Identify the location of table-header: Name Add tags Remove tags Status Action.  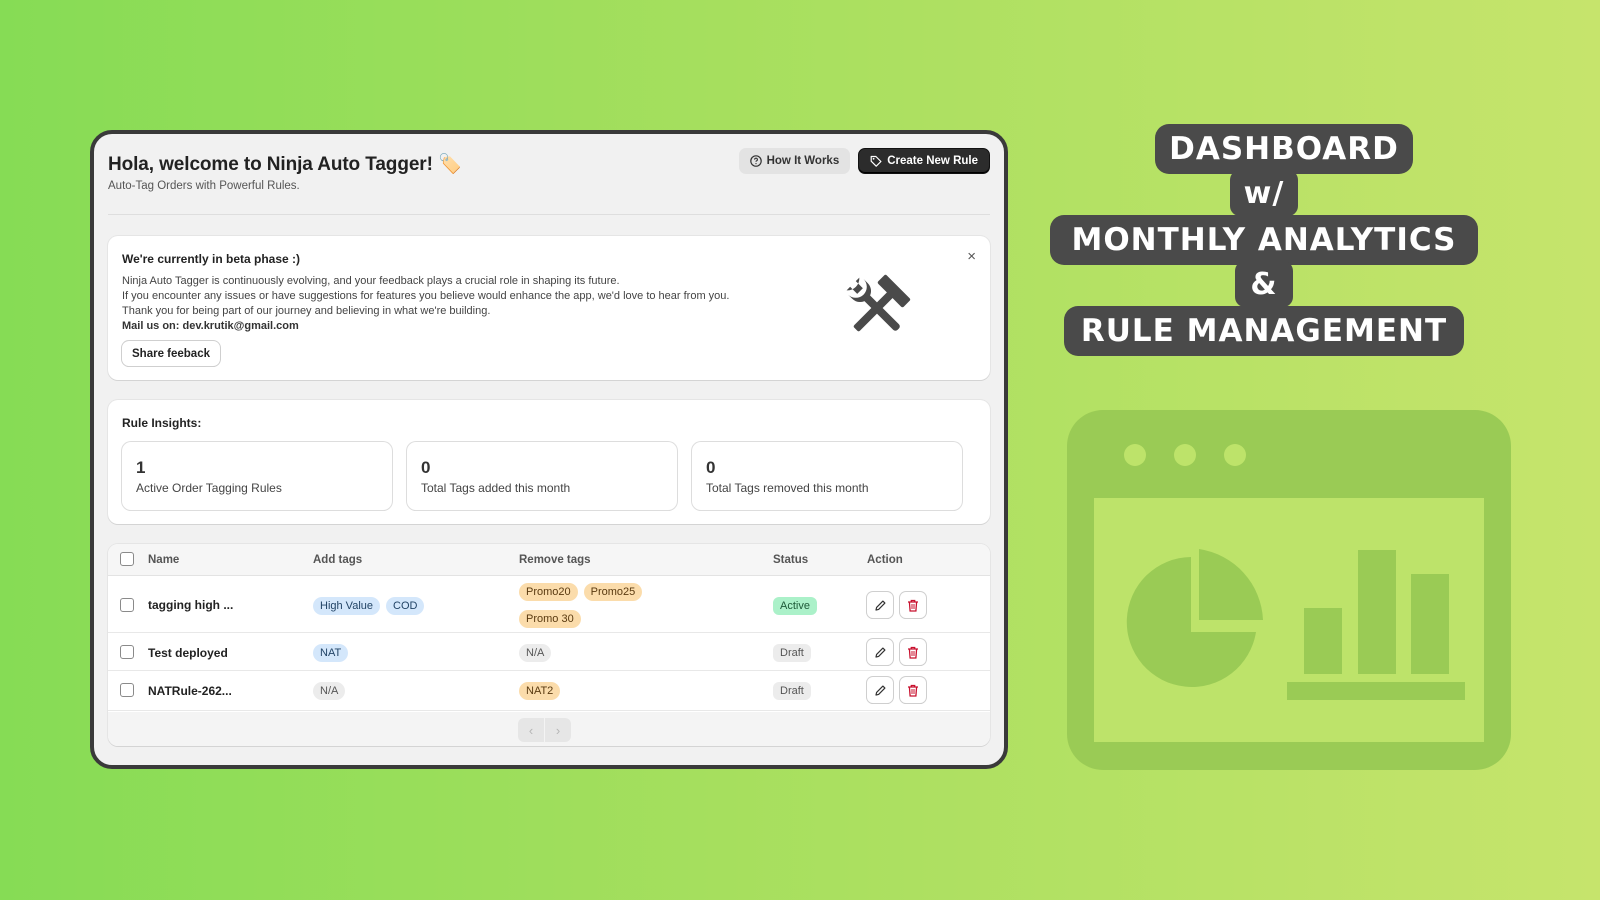
(549, 560).